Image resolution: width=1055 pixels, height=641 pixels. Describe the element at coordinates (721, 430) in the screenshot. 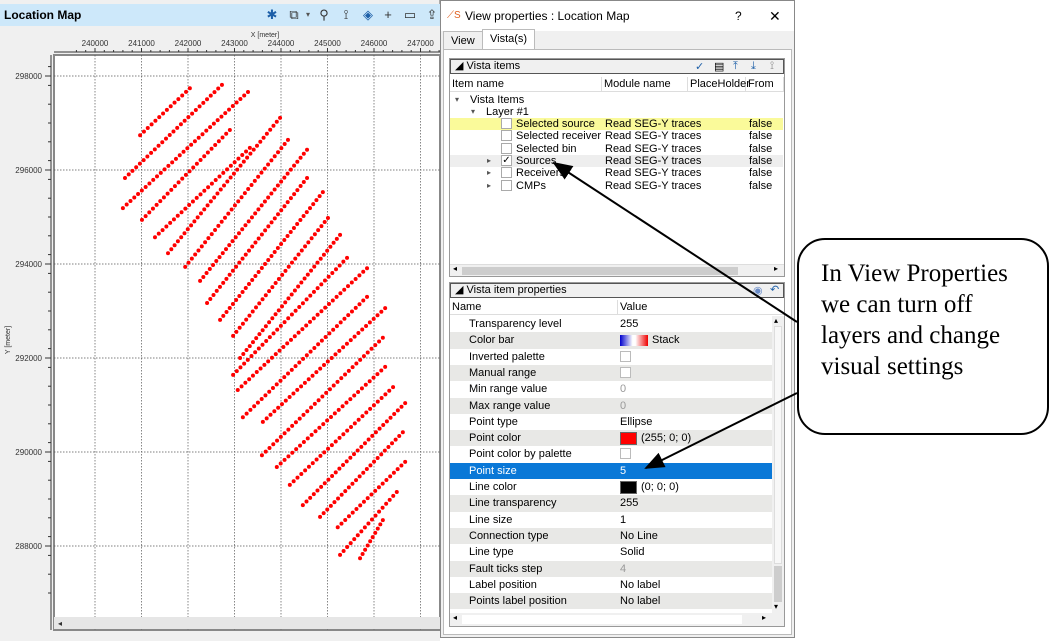

I see `arrow-to-point-size` at that location.